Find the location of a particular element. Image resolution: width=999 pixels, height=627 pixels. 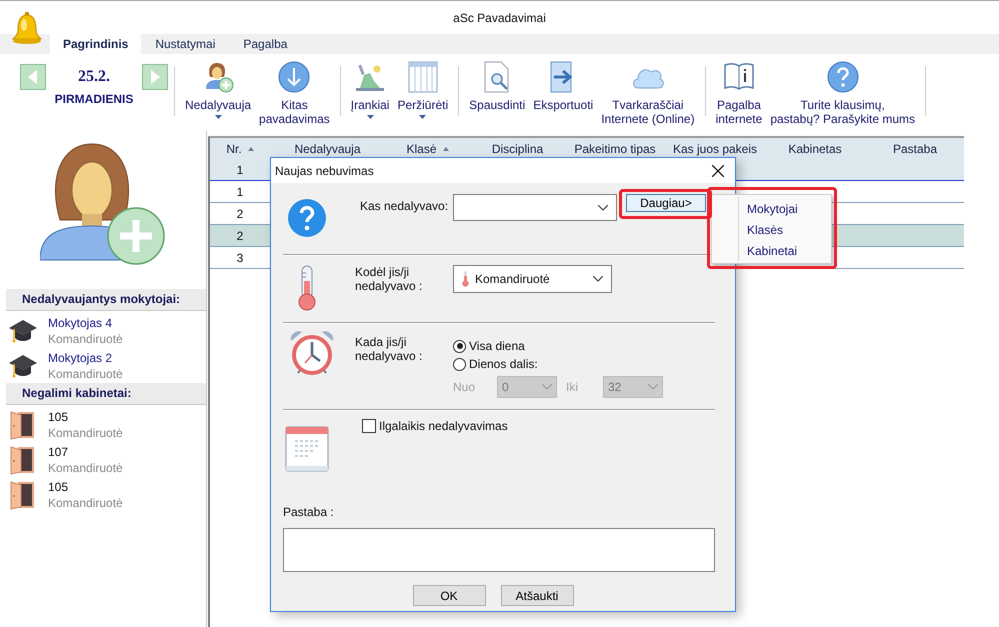

field-label: Nuo is located at coordinates (464, 387).